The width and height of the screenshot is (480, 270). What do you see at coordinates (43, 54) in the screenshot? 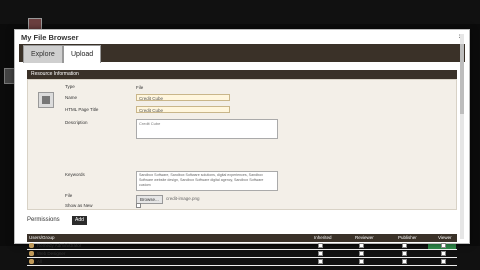
I see `tab-explore: Explore` at bounding box center [43, 54].